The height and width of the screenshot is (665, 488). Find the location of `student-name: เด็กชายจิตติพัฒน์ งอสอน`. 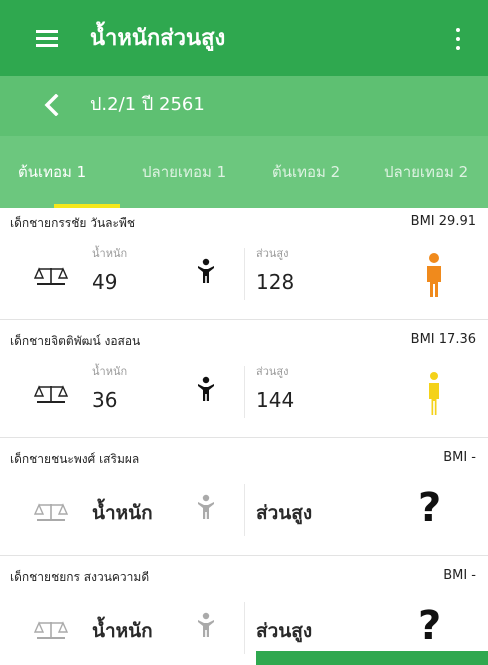

student-name: เด็กชายจิตติพัฒน์ งอสอน is located at coordinates (75, 341).